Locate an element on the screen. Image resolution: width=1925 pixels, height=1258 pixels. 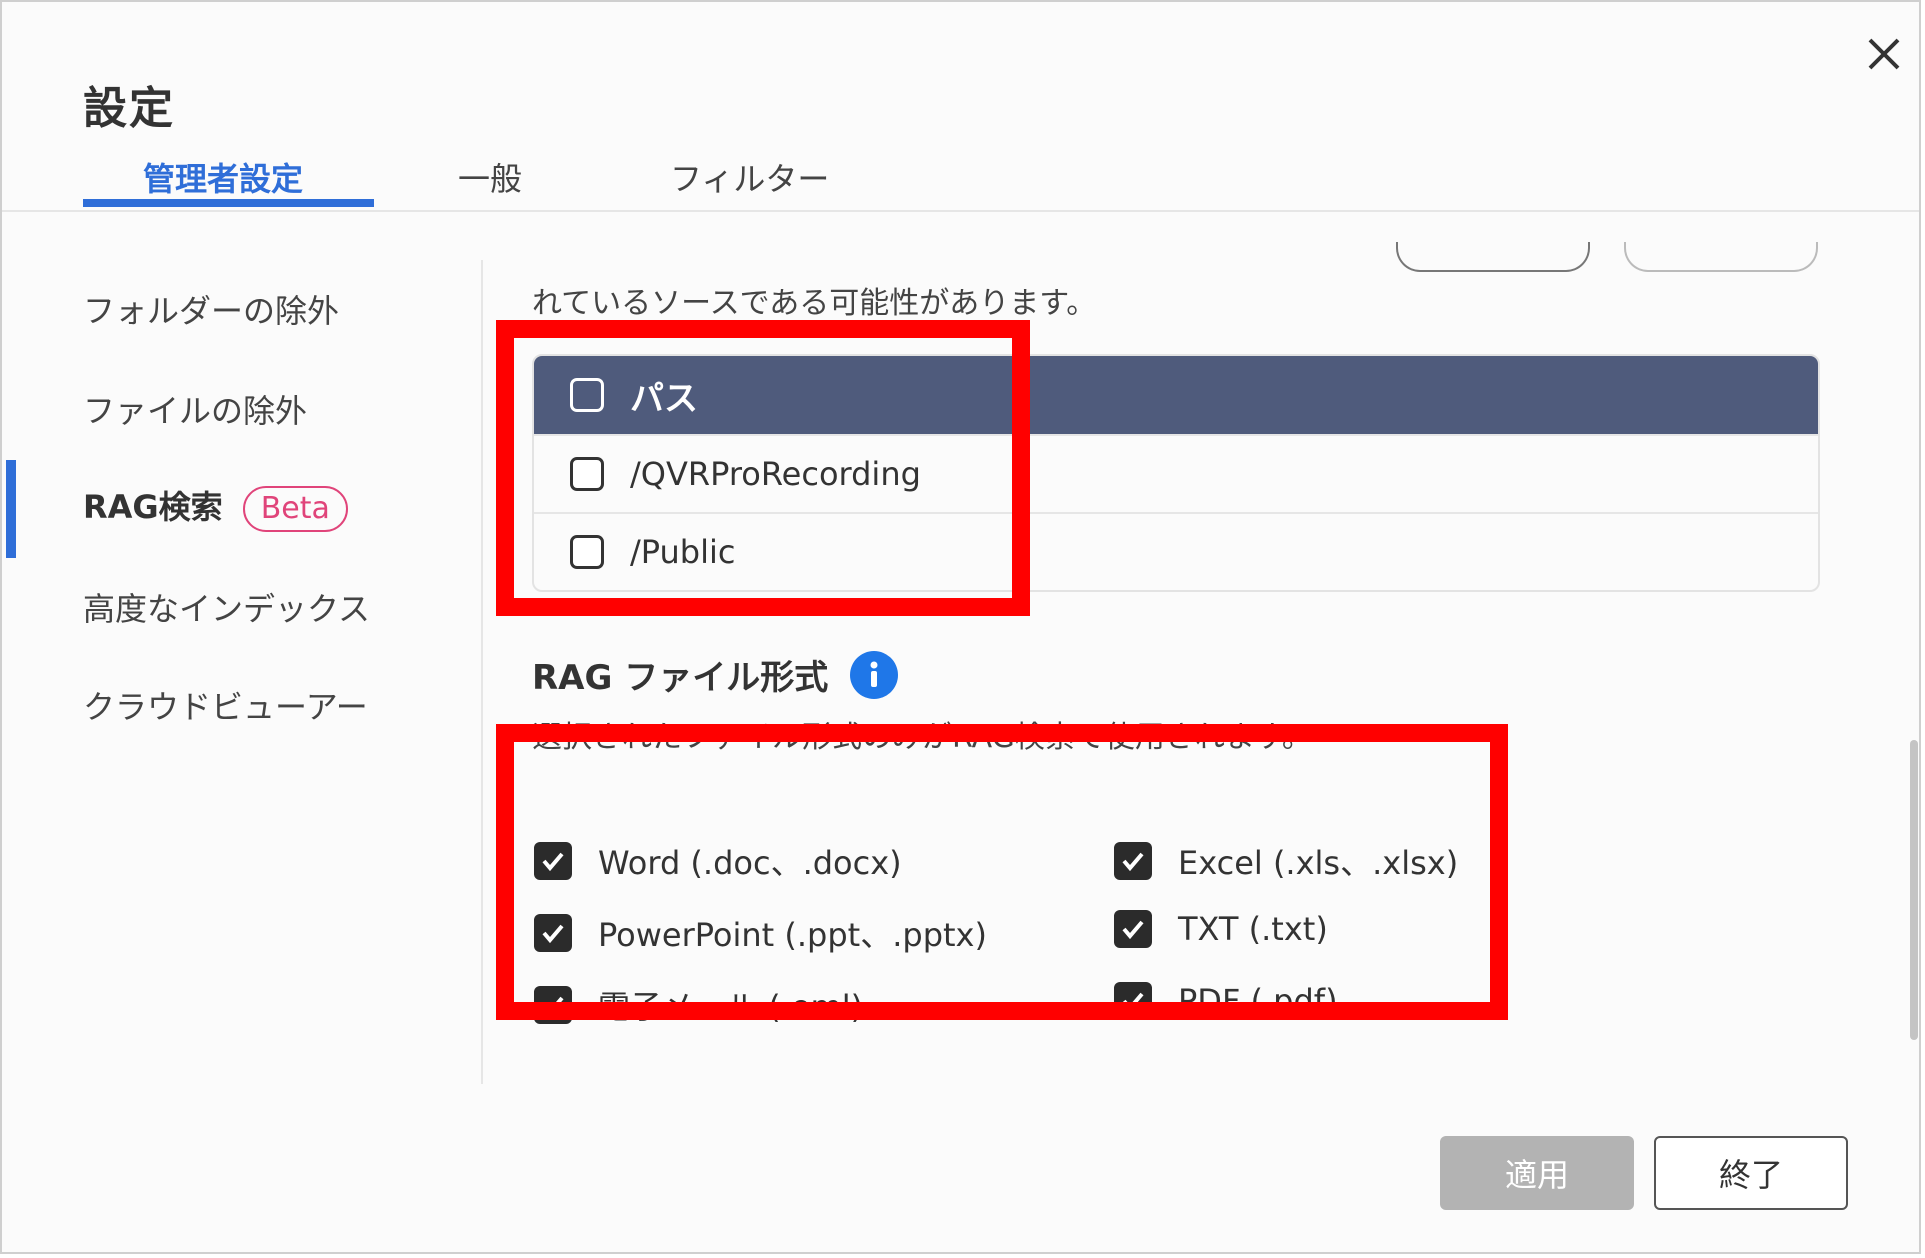
scrollbar-thumb is located at coordinates (1914, 890).